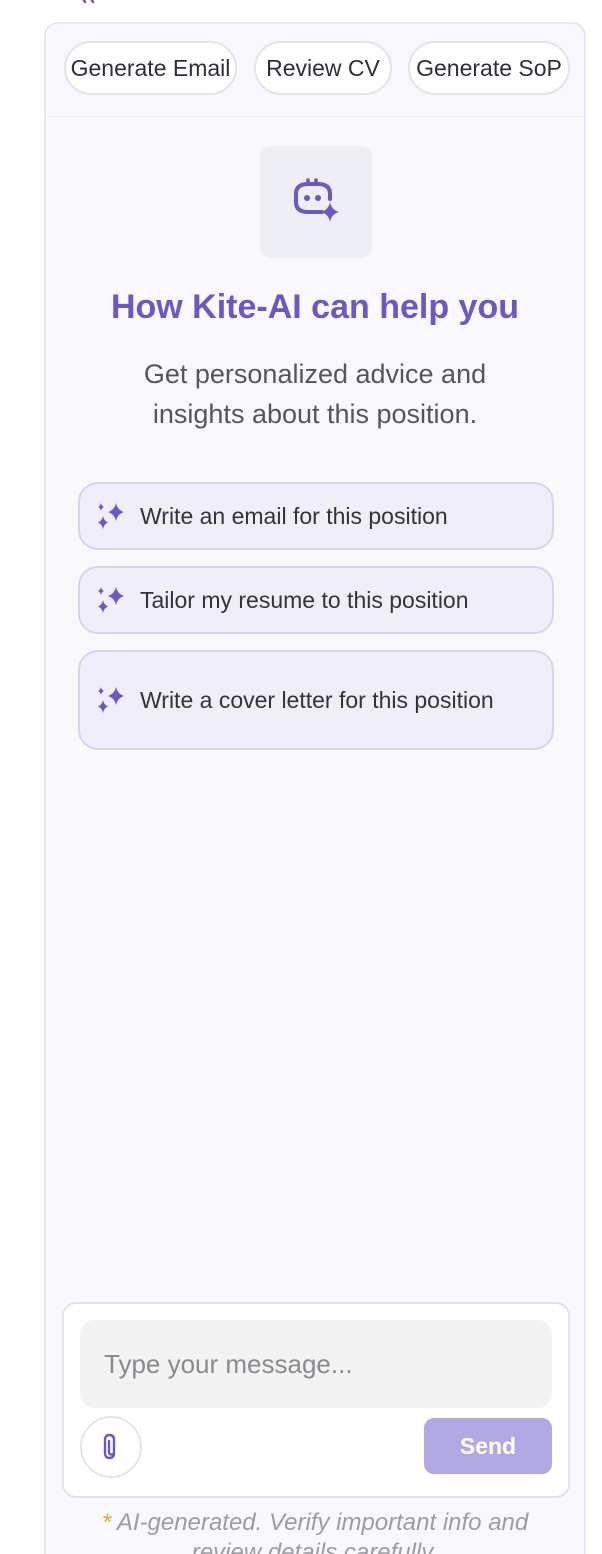 The height and width of the screenshot is (1554, 602). I want to click on suggestion-tailor-resume: Tailor my resume to this position, so click(316, 600).